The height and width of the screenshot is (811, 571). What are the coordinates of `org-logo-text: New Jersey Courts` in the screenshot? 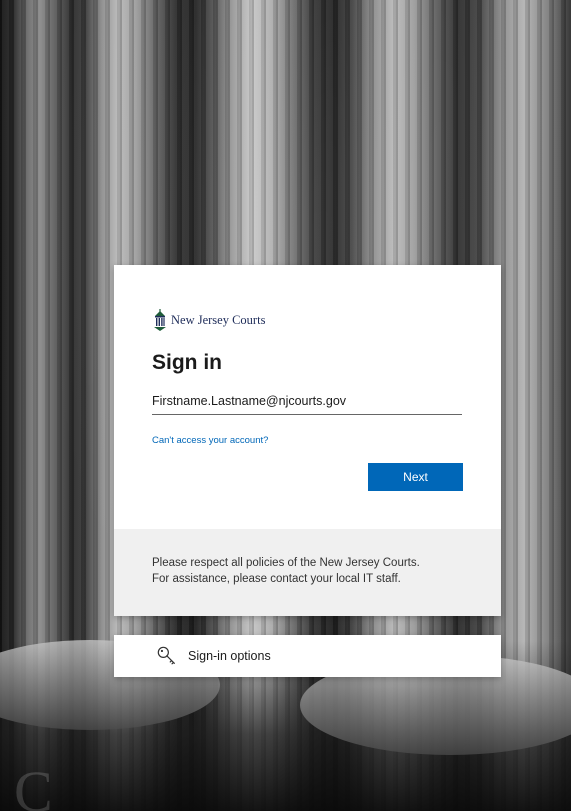 It's located at (218, 319).